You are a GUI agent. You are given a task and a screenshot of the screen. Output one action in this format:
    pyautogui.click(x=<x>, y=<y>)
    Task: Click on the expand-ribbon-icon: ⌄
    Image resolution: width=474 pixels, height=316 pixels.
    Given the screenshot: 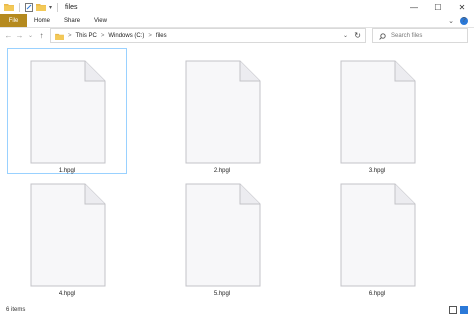 What is the action you would take?
    pyautogui.click(x=451, y=21)
    